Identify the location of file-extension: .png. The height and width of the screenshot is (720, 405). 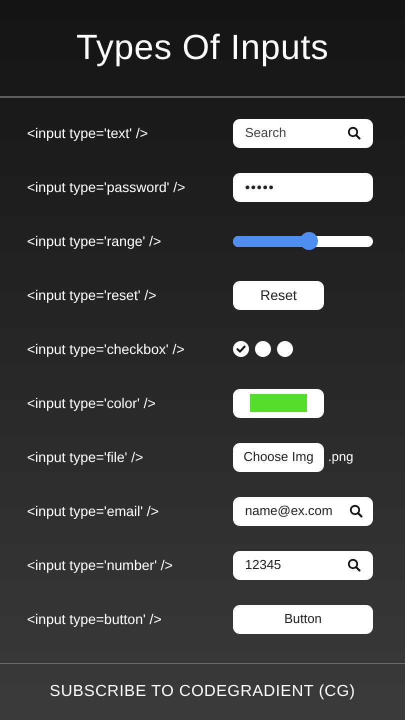
(341, 457).